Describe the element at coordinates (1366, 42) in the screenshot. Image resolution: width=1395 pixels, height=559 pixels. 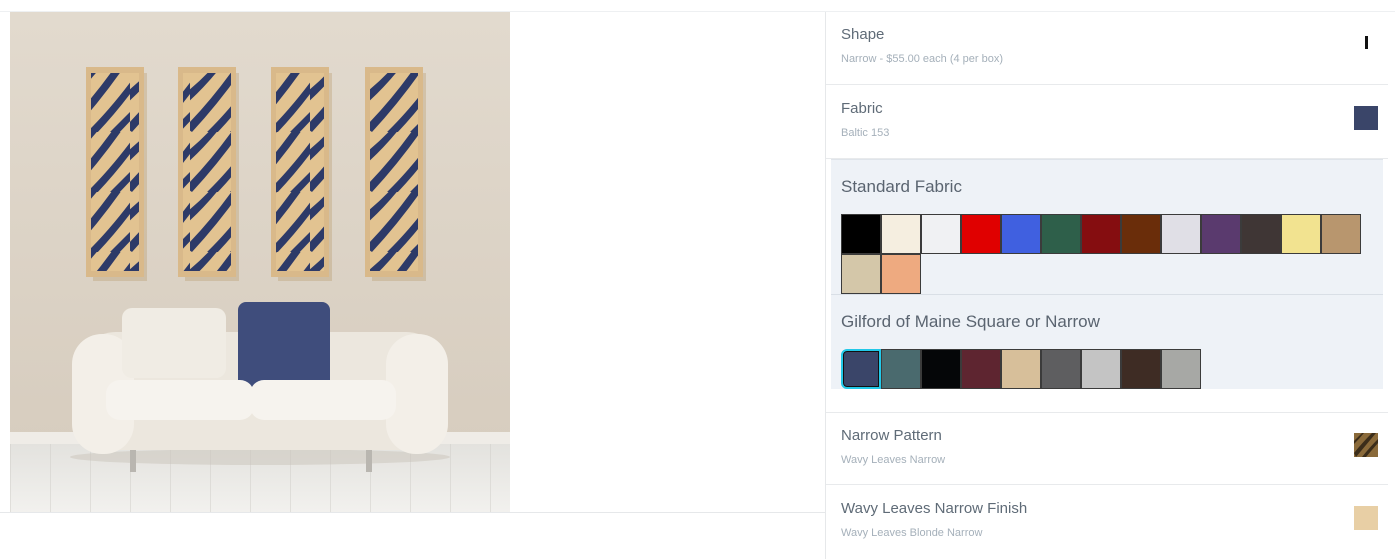
I see `shape-indicator-icon` at that location.